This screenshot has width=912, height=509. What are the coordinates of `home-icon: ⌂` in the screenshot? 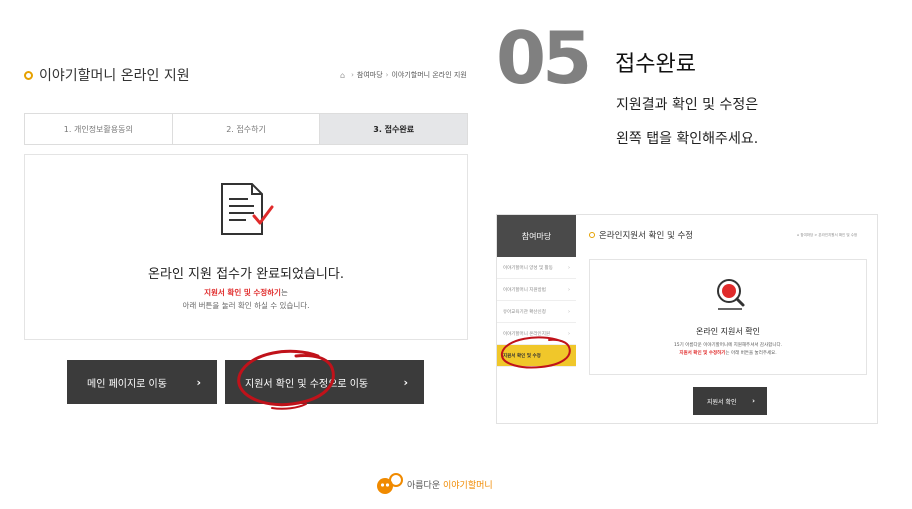 It's located at (342, 75).